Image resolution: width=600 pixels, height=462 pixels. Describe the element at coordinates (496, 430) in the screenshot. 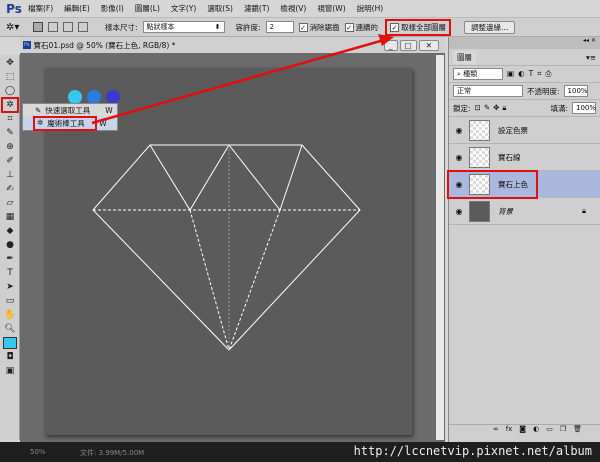

I see `link-icon: ∞` at that location.